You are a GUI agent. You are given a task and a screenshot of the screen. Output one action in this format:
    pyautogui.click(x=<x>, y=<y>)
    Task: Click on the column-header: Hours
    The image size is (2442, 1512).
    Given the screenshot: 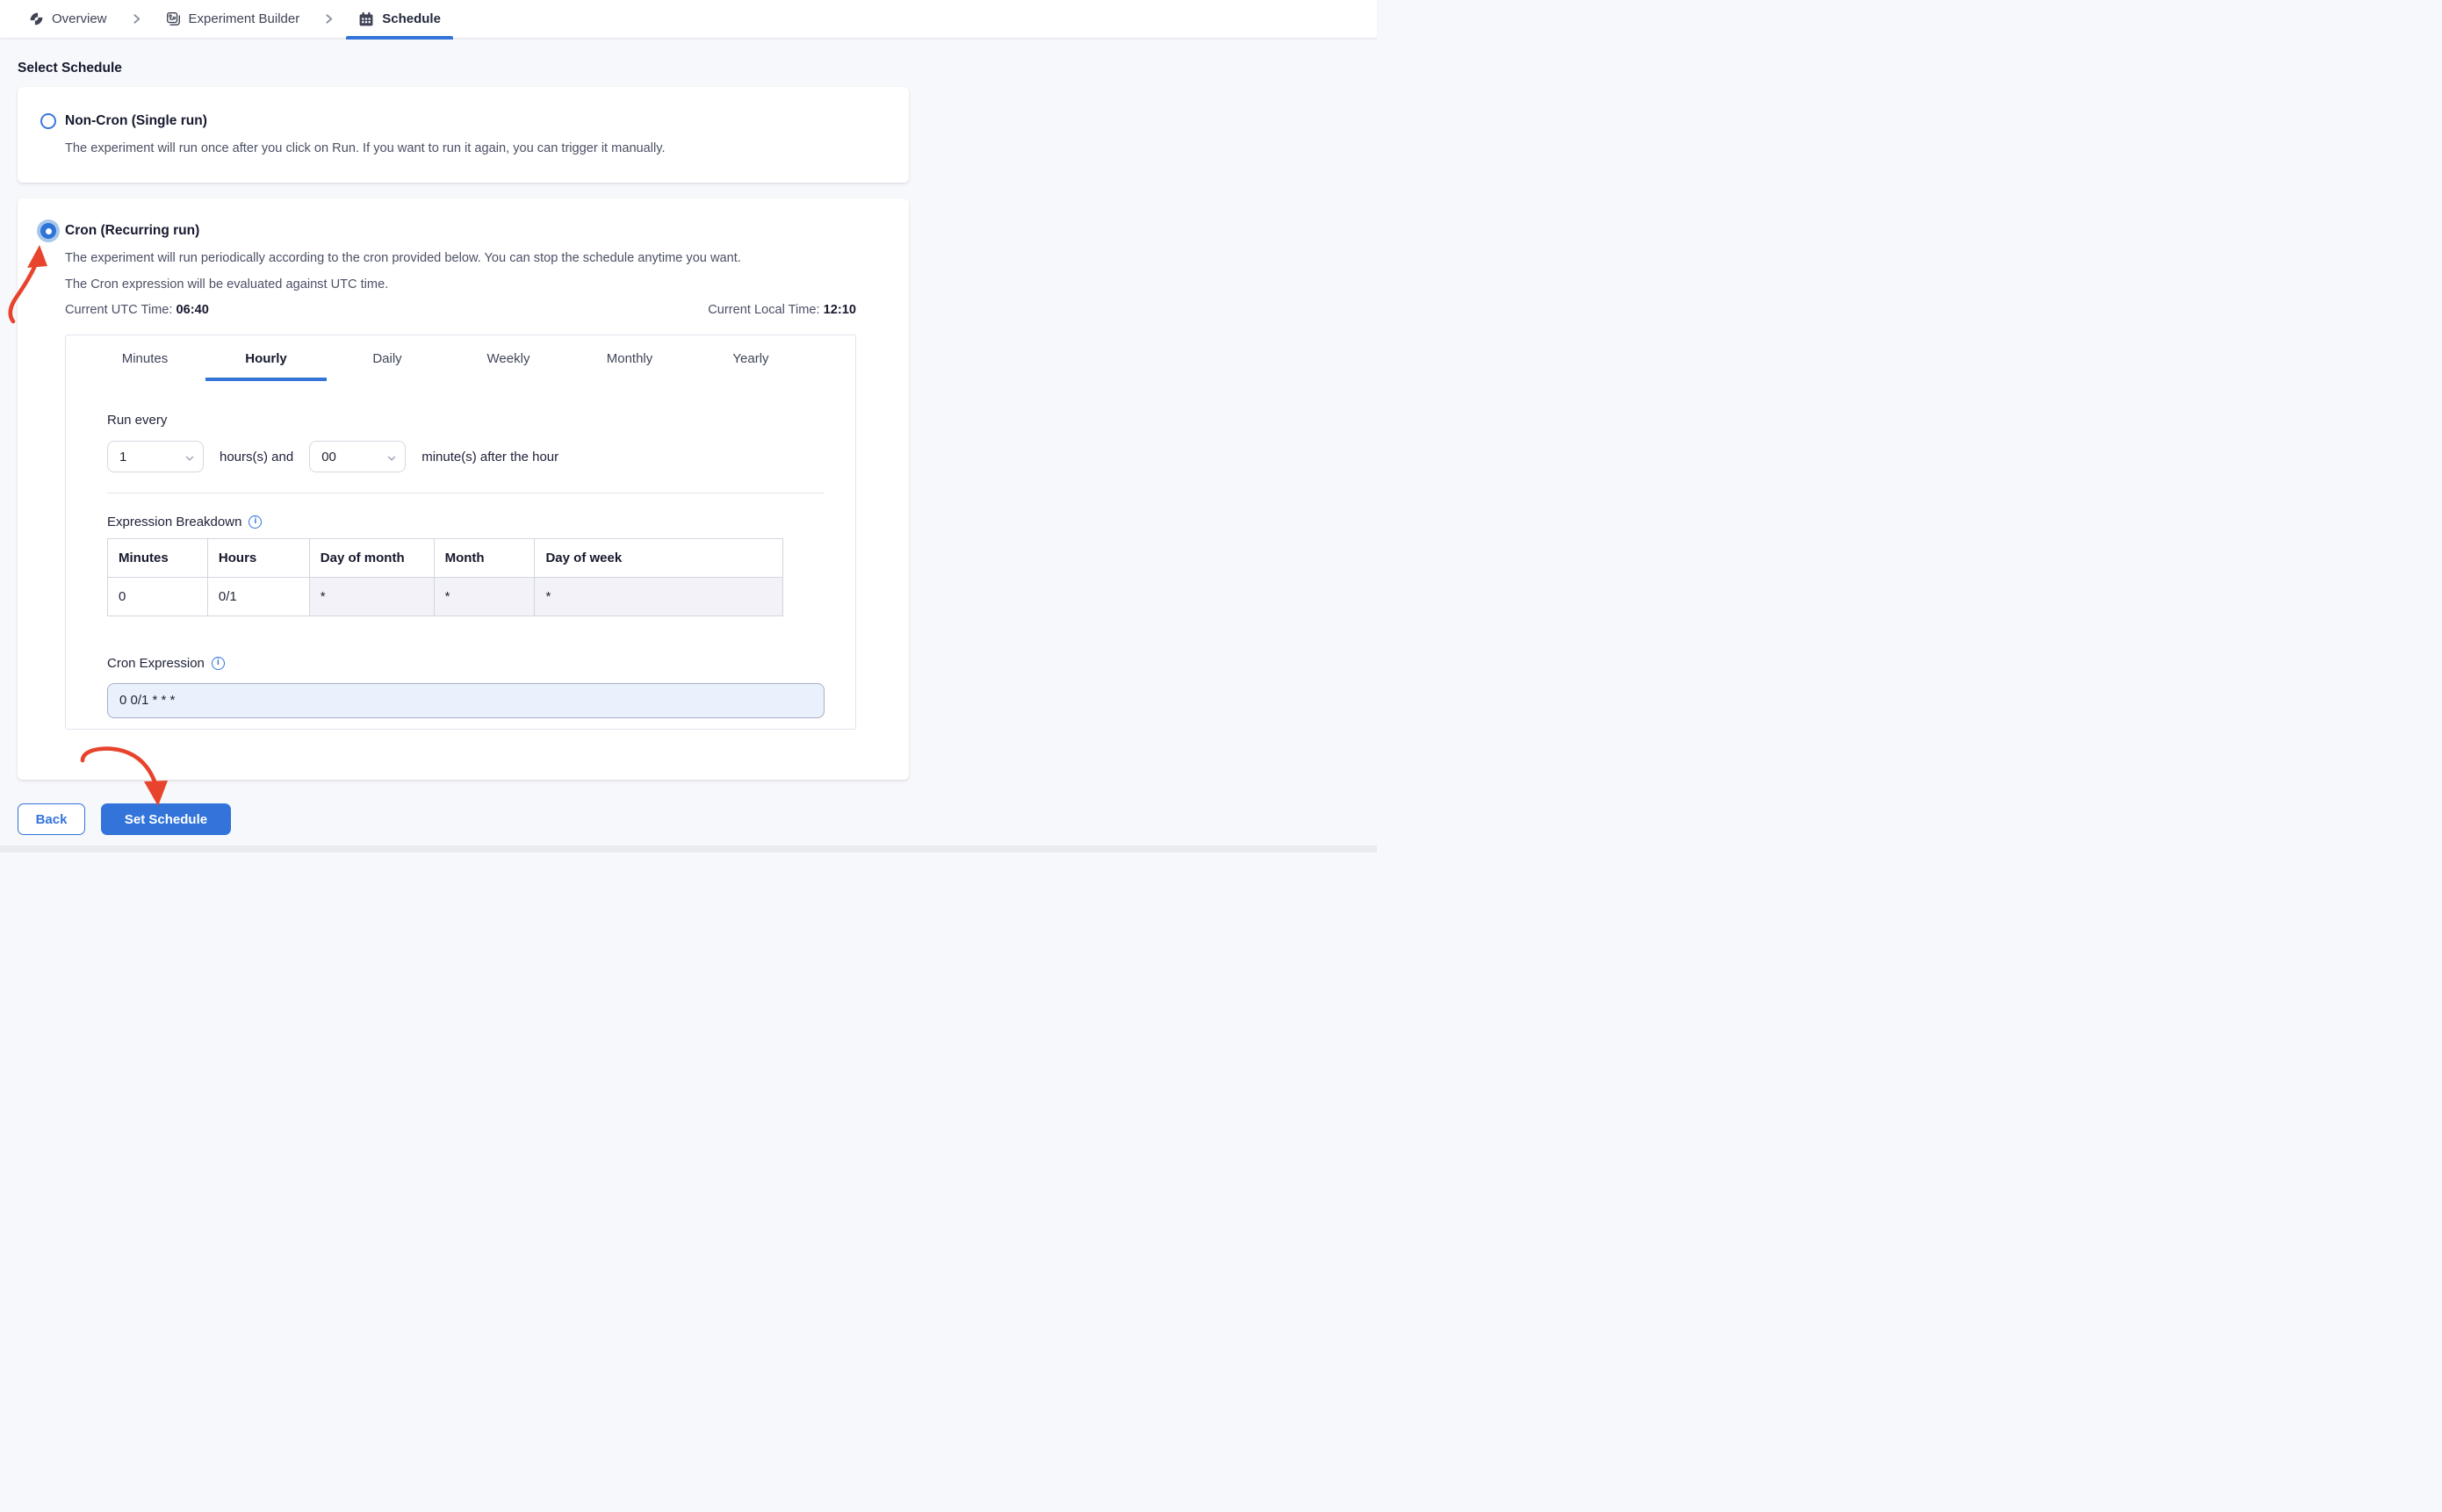 What is the action you would take?
    pyautogui.click(x=258, y=558)
    